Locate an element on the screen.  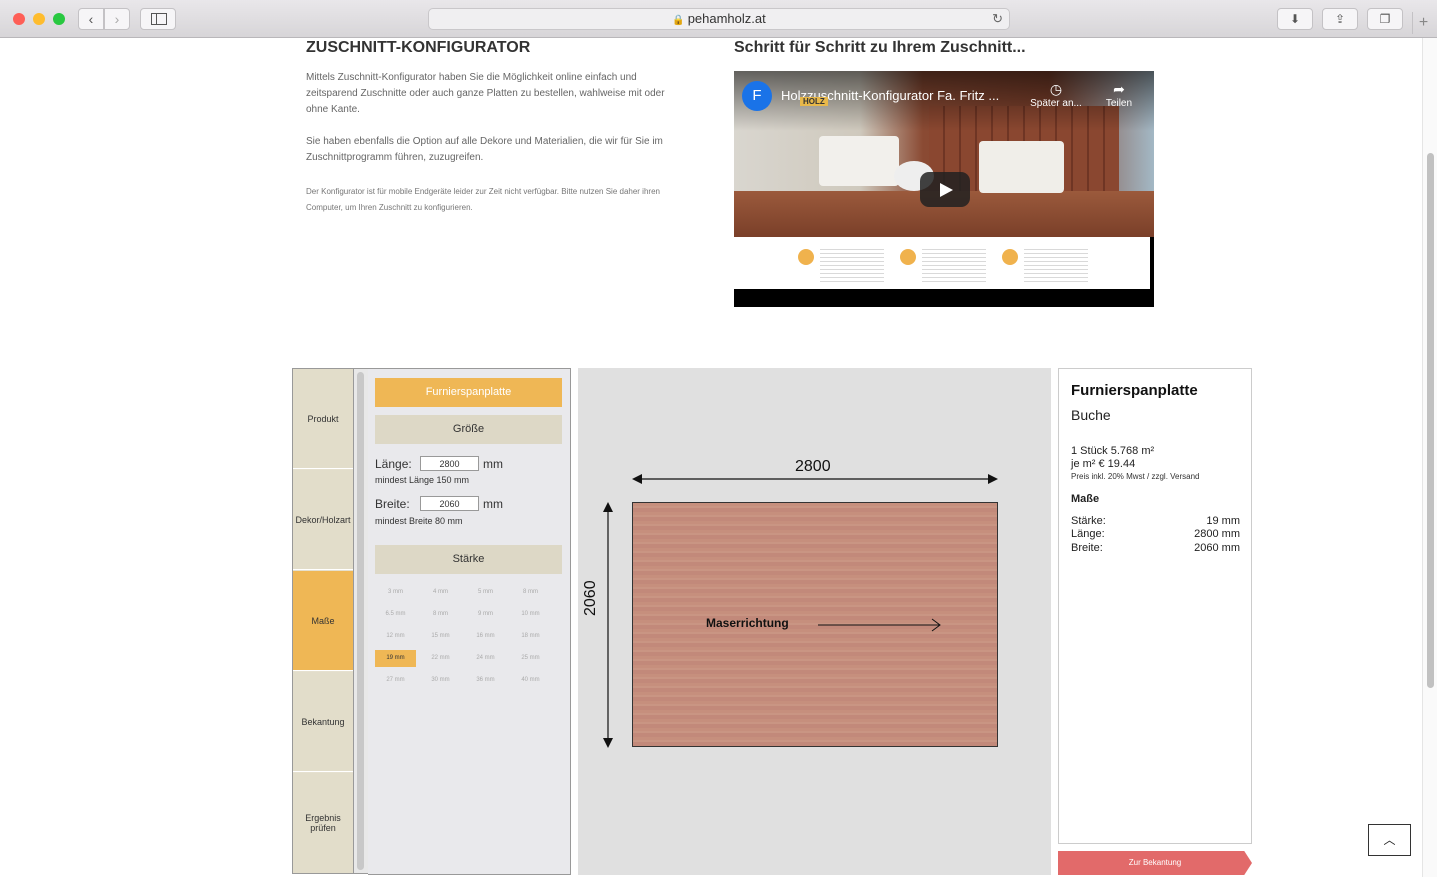
thickness-heading: Stärke is located at coordinates (468, 559).